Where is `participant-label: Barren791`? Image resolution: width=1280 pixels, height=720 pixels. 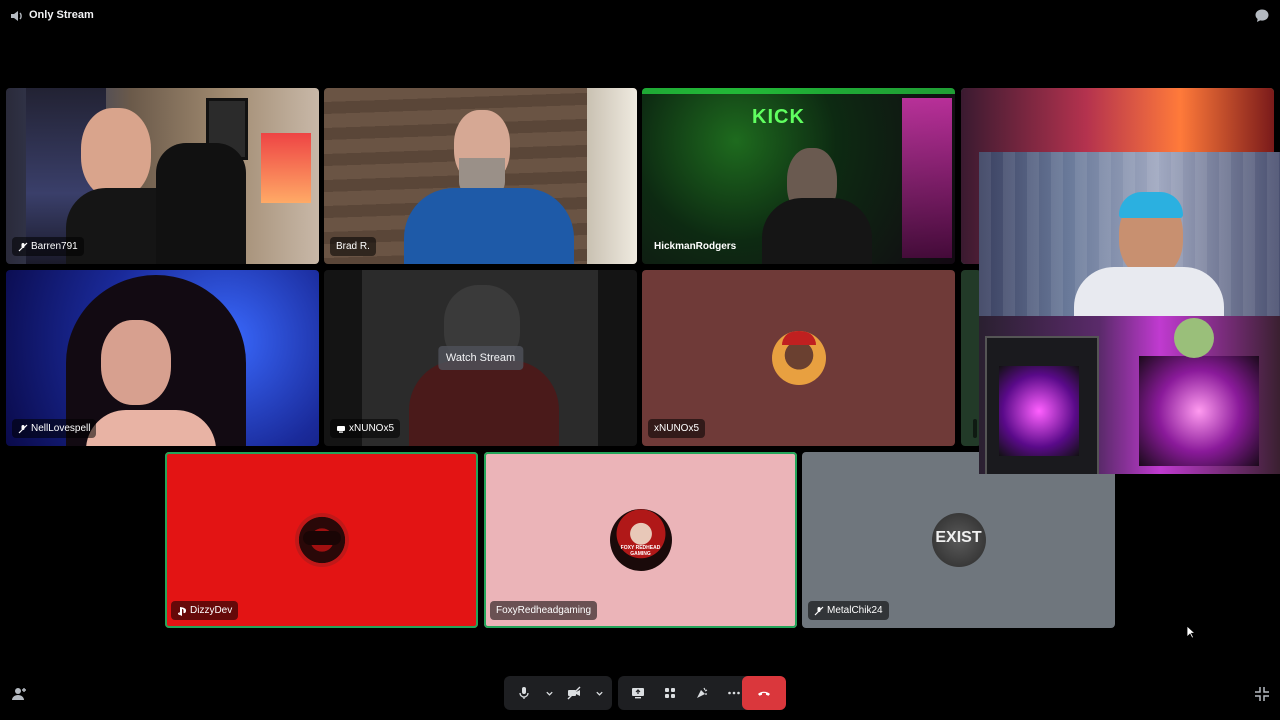 participant-label: Barren791 is located at coordinates (48, 246).